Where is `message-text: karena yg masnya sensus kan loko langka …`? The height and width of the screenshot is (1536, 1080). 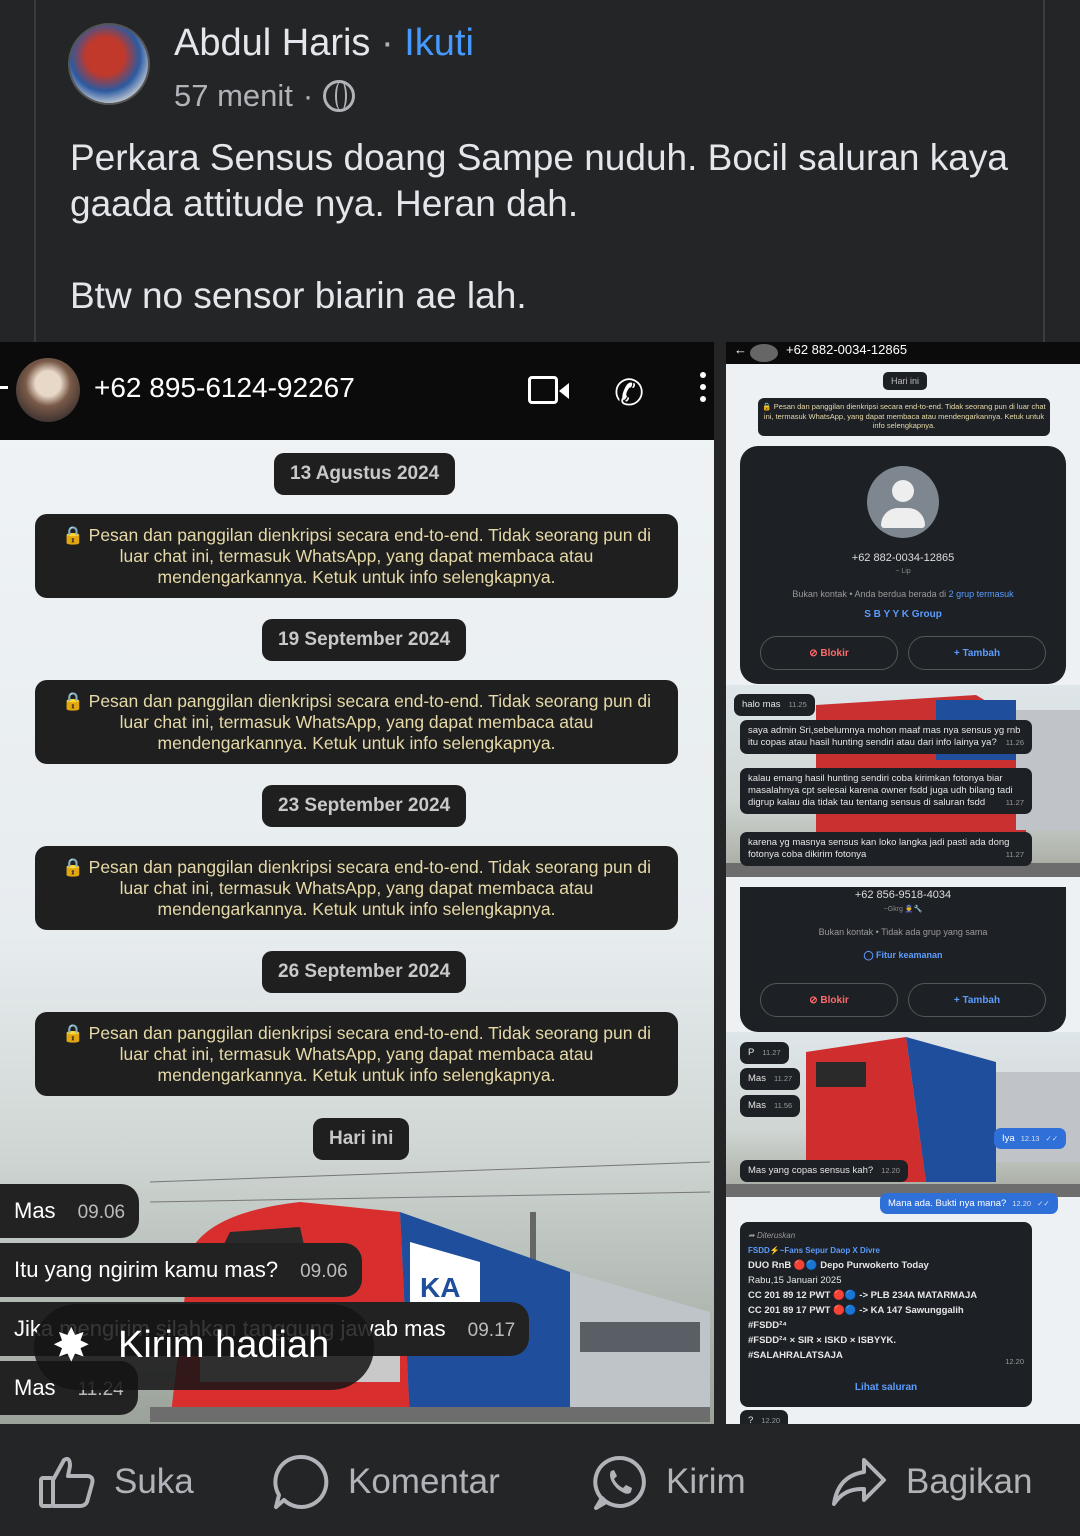
message-text: karena yg masnya sensus kan loko langka … is located at coordinates (879, 848).